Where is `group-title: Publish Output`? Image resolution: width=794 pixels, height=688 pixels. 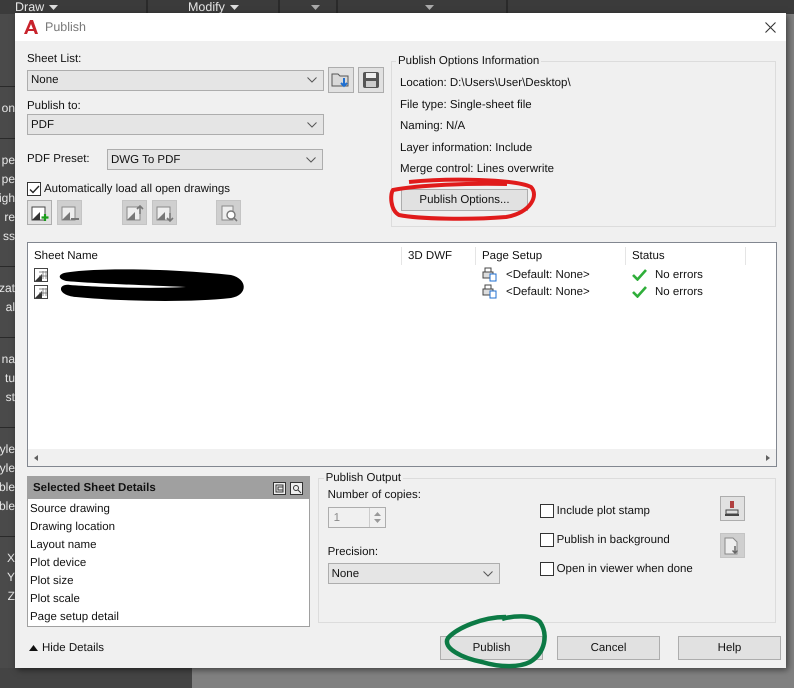 group-title: Publish Output is located at coordinates (363, 478).